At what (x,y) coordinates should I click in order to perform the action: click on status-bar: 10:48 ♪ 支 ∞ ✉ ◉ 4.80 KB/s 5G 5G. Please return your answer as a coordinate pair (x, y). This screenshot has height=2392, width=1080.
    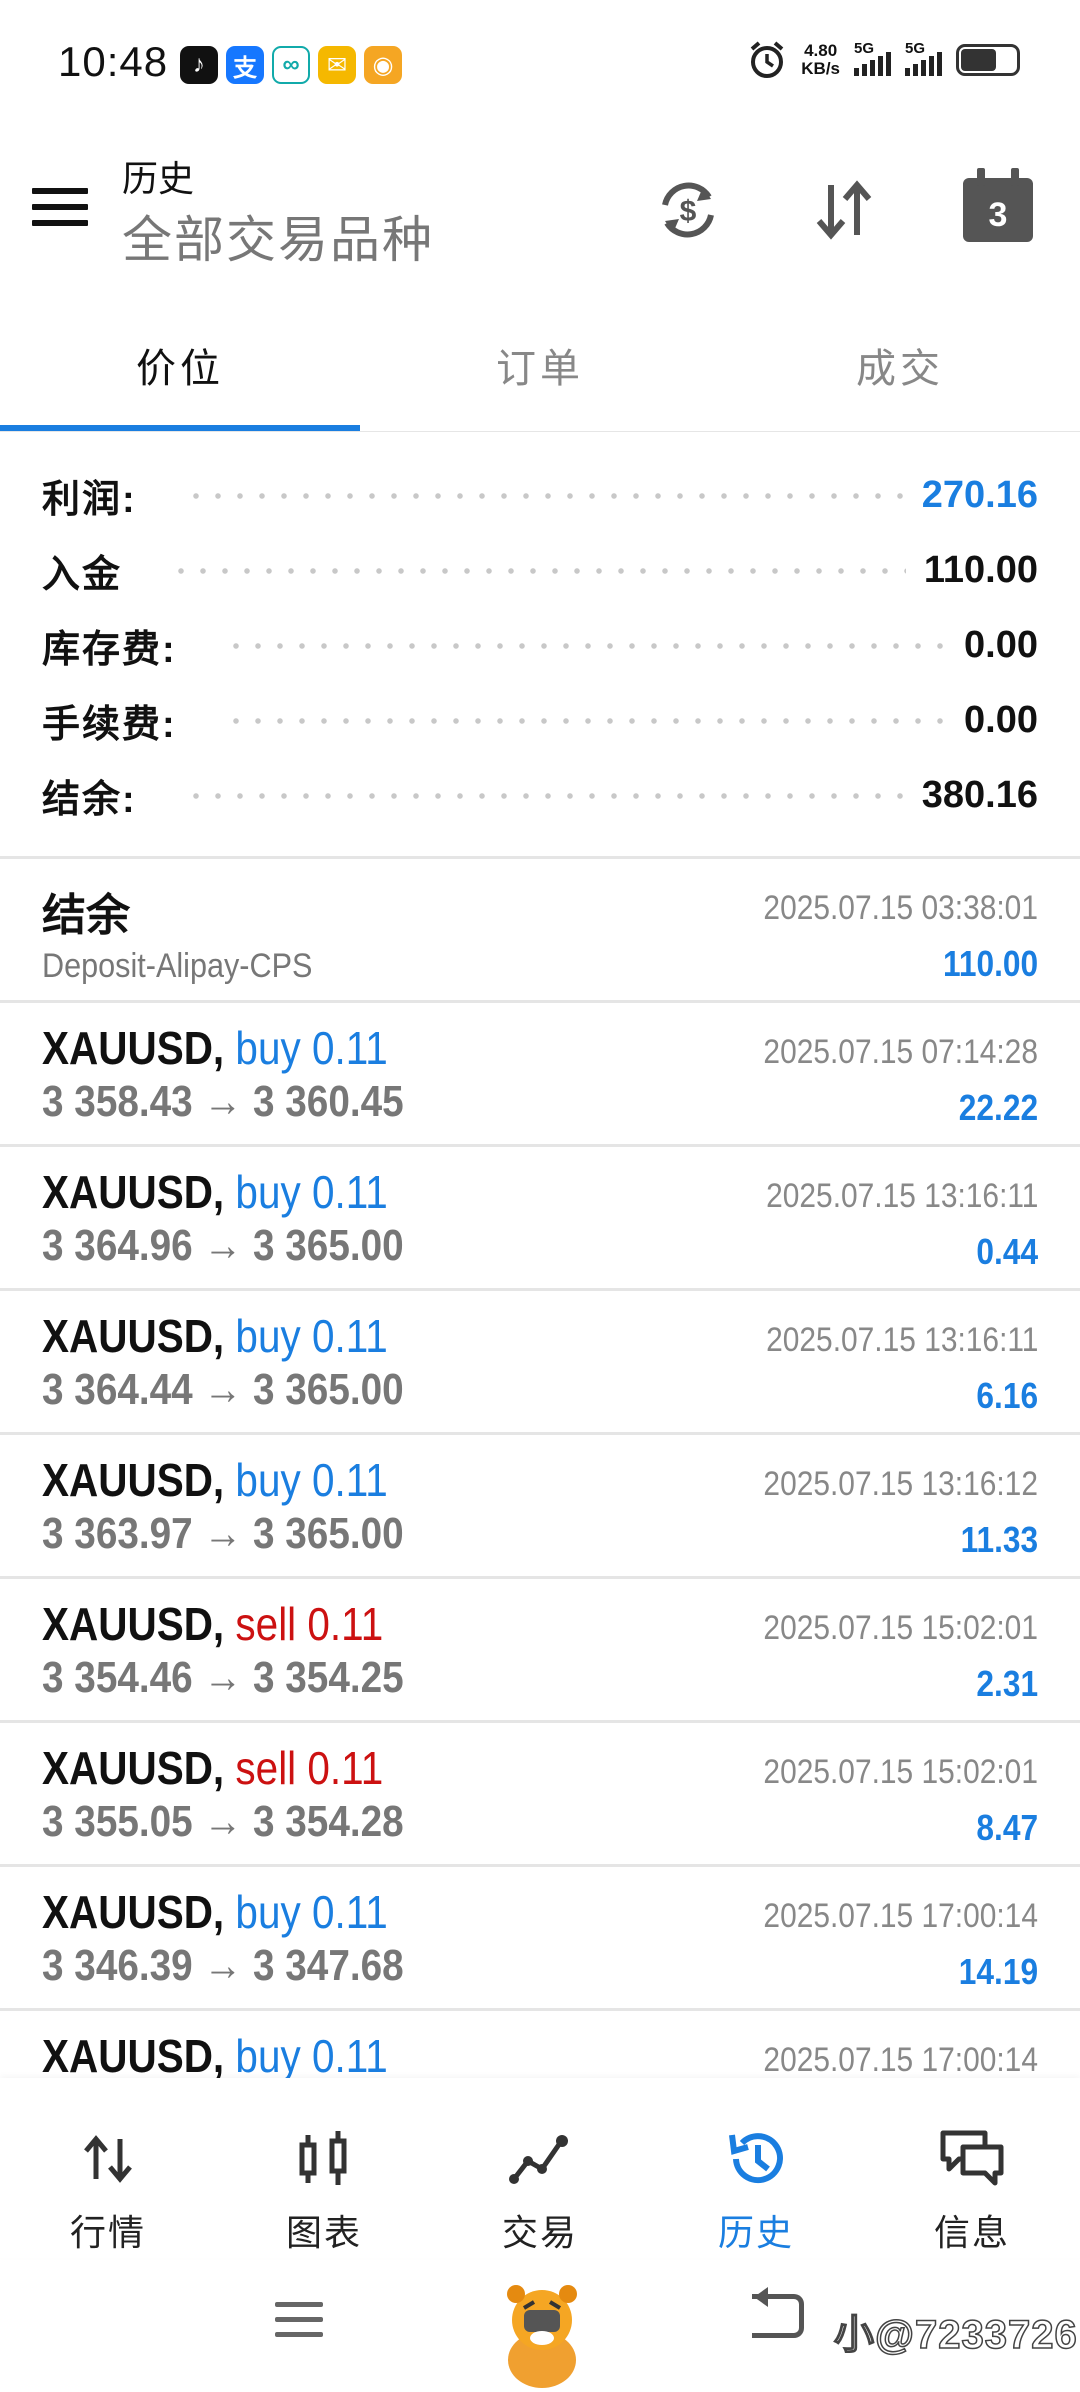
    Looking at the image, I should click on (540, 65).